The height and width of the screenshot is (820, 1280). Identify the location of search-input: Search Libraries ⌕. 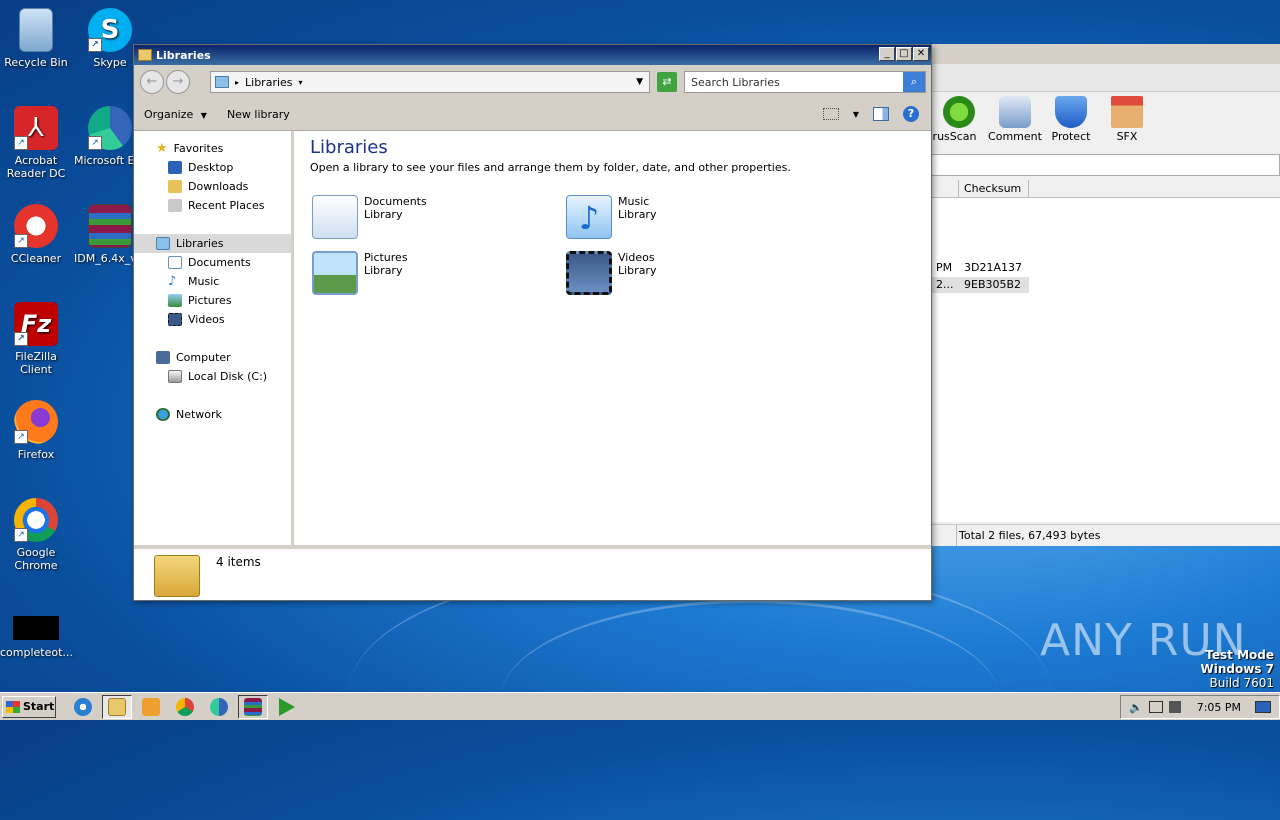
(805, 82).